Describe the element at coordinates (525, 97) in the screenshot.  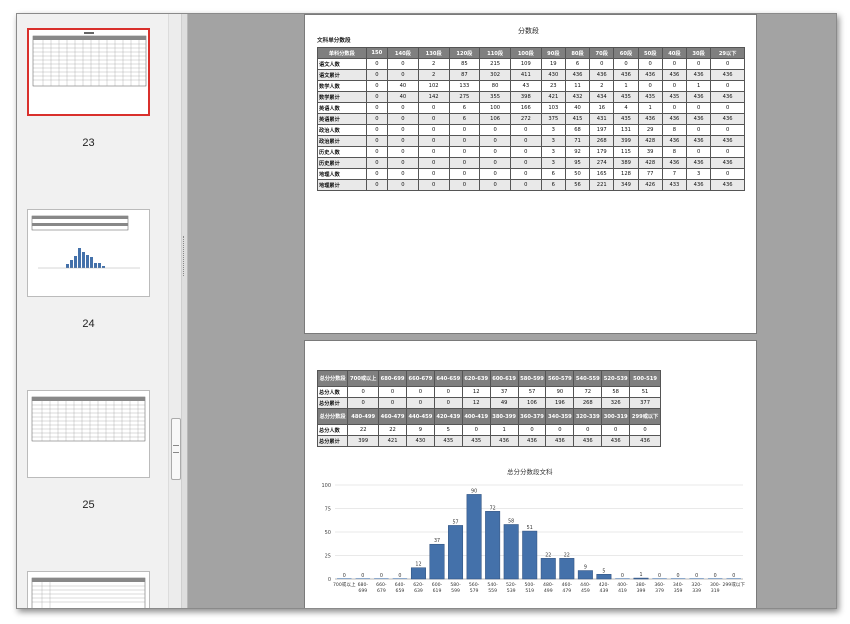
I see `table-cell: 398` at that location.